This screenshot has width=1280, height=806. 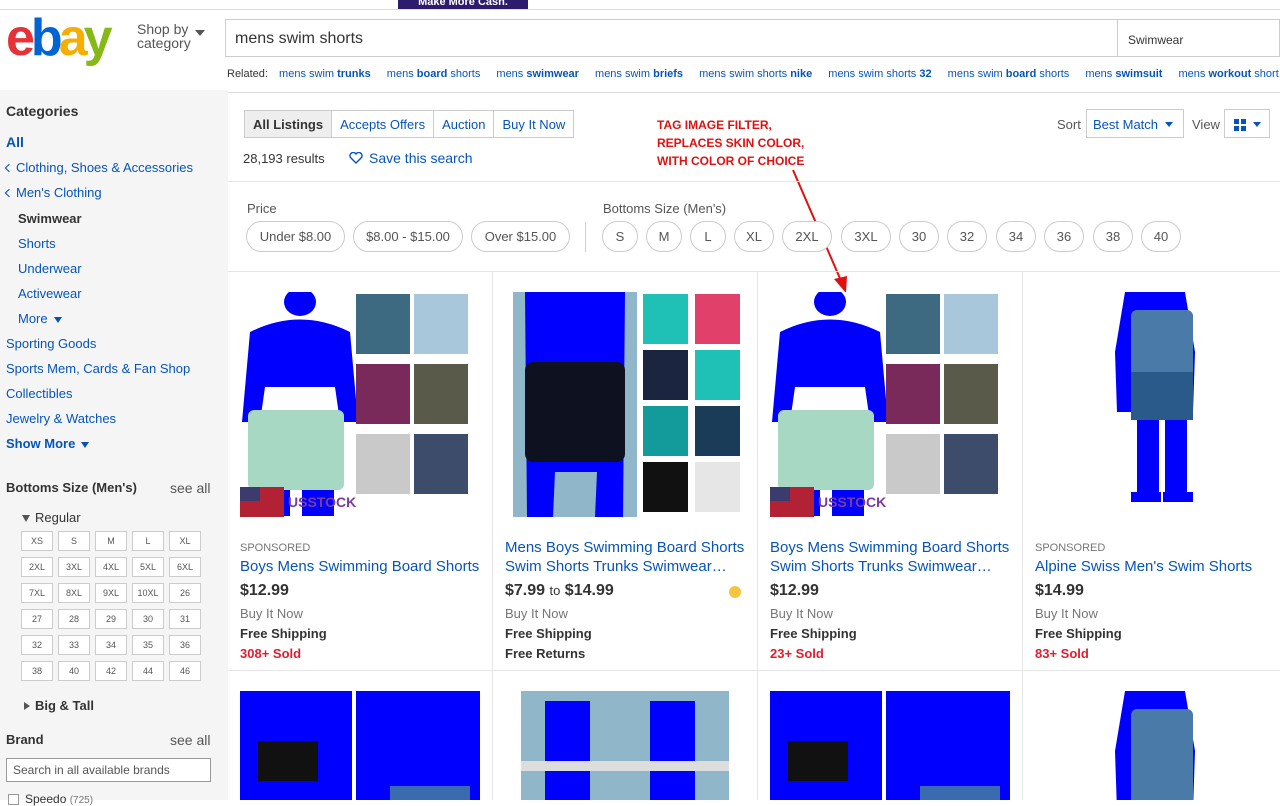 What do you see at coordinates (98, 167) in the screenshot?
I see `category-clothing-link: Clothing, Shoes & Accessories` at bounding box center [98, 167].